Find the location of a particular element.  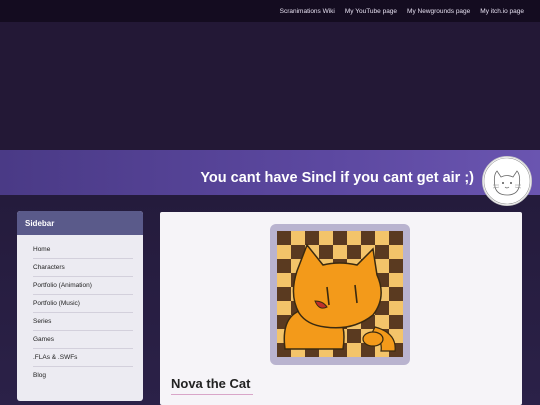

sidebar-header: Sidebar is located at coordinates (80, 223).